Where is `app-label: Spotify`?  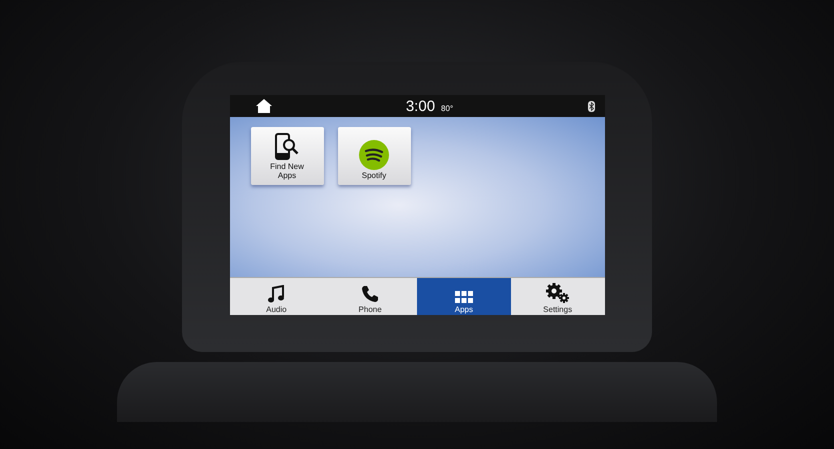
app-label: Spotify is located at coordinates (374, 175).